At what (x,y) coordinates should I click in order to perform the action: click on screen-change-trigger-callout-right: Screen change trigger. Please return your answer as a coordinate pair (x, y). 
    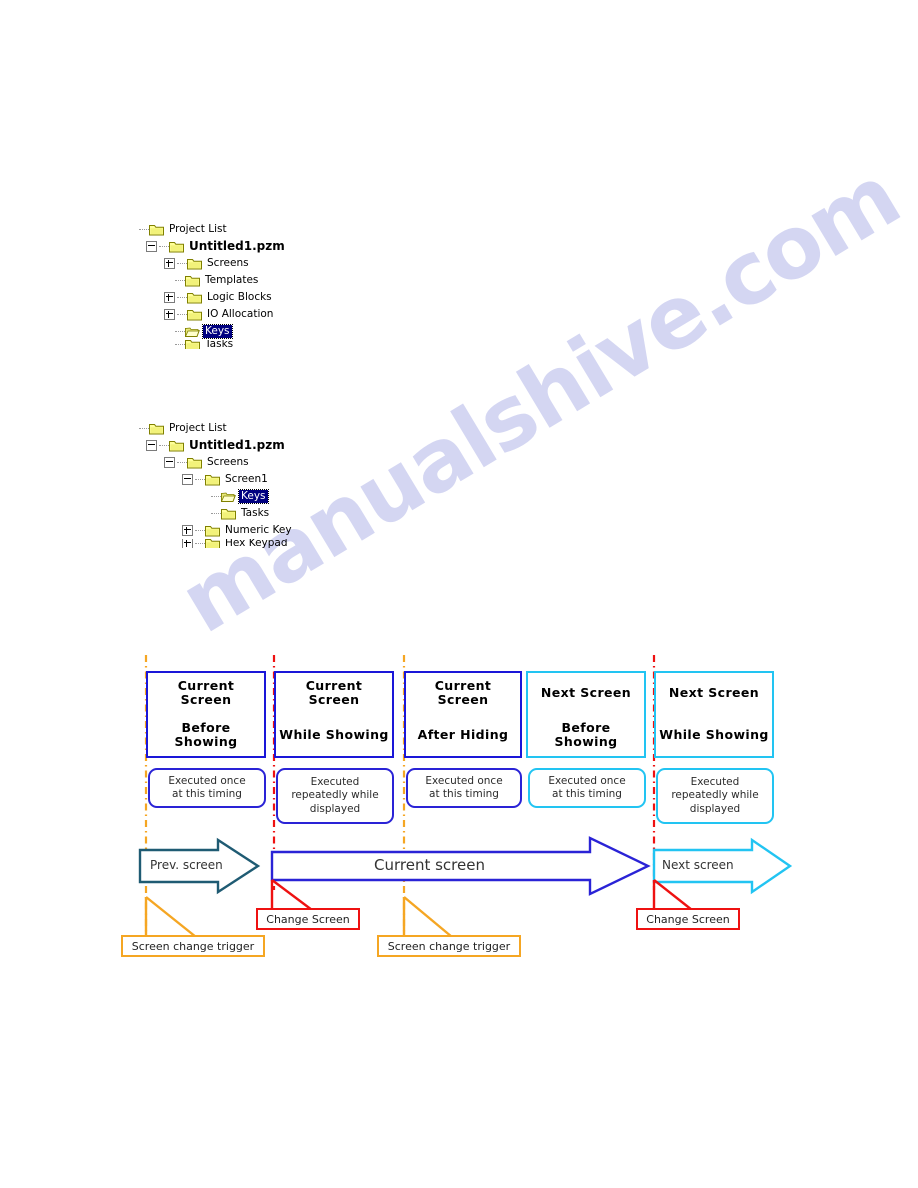
    Looking at the image, I should click on (449, 946).